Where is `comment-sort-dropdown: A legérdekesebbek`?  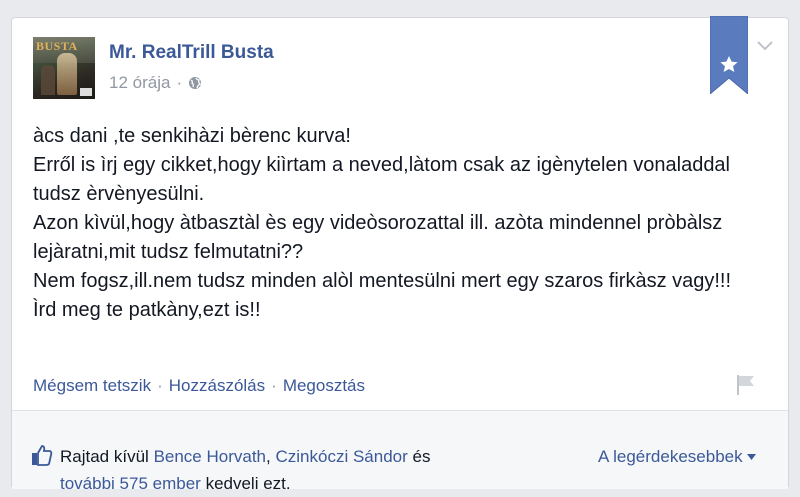
comment-sort-dropdown: A legérdekesebbek is located at coordinates (677, 457).